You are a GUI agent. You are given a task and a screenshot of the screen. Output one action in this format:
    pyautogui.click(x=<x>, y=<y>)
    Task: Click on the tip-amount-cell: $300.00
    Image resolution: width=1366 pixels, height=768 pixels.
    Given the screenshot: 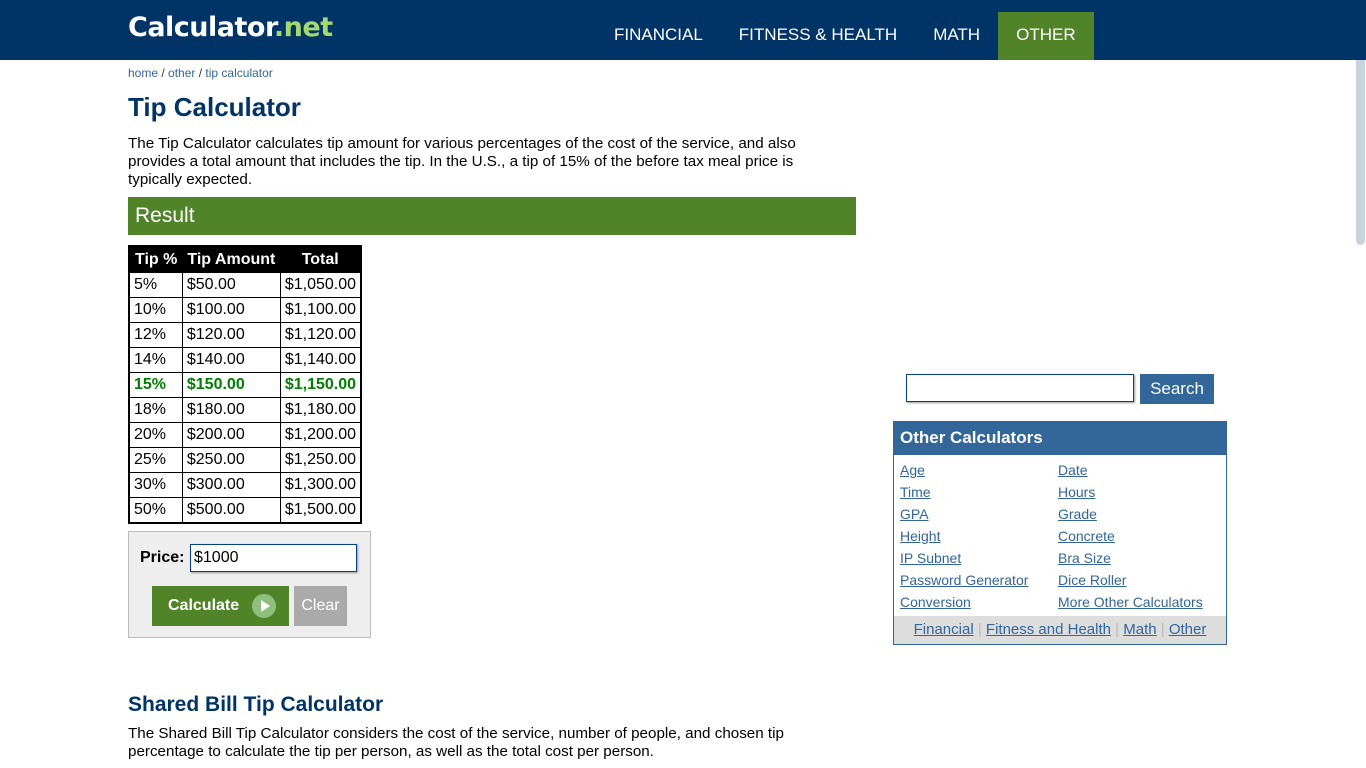 What is the action you would take?
    pyautogui.click(x=231, y=485)
    